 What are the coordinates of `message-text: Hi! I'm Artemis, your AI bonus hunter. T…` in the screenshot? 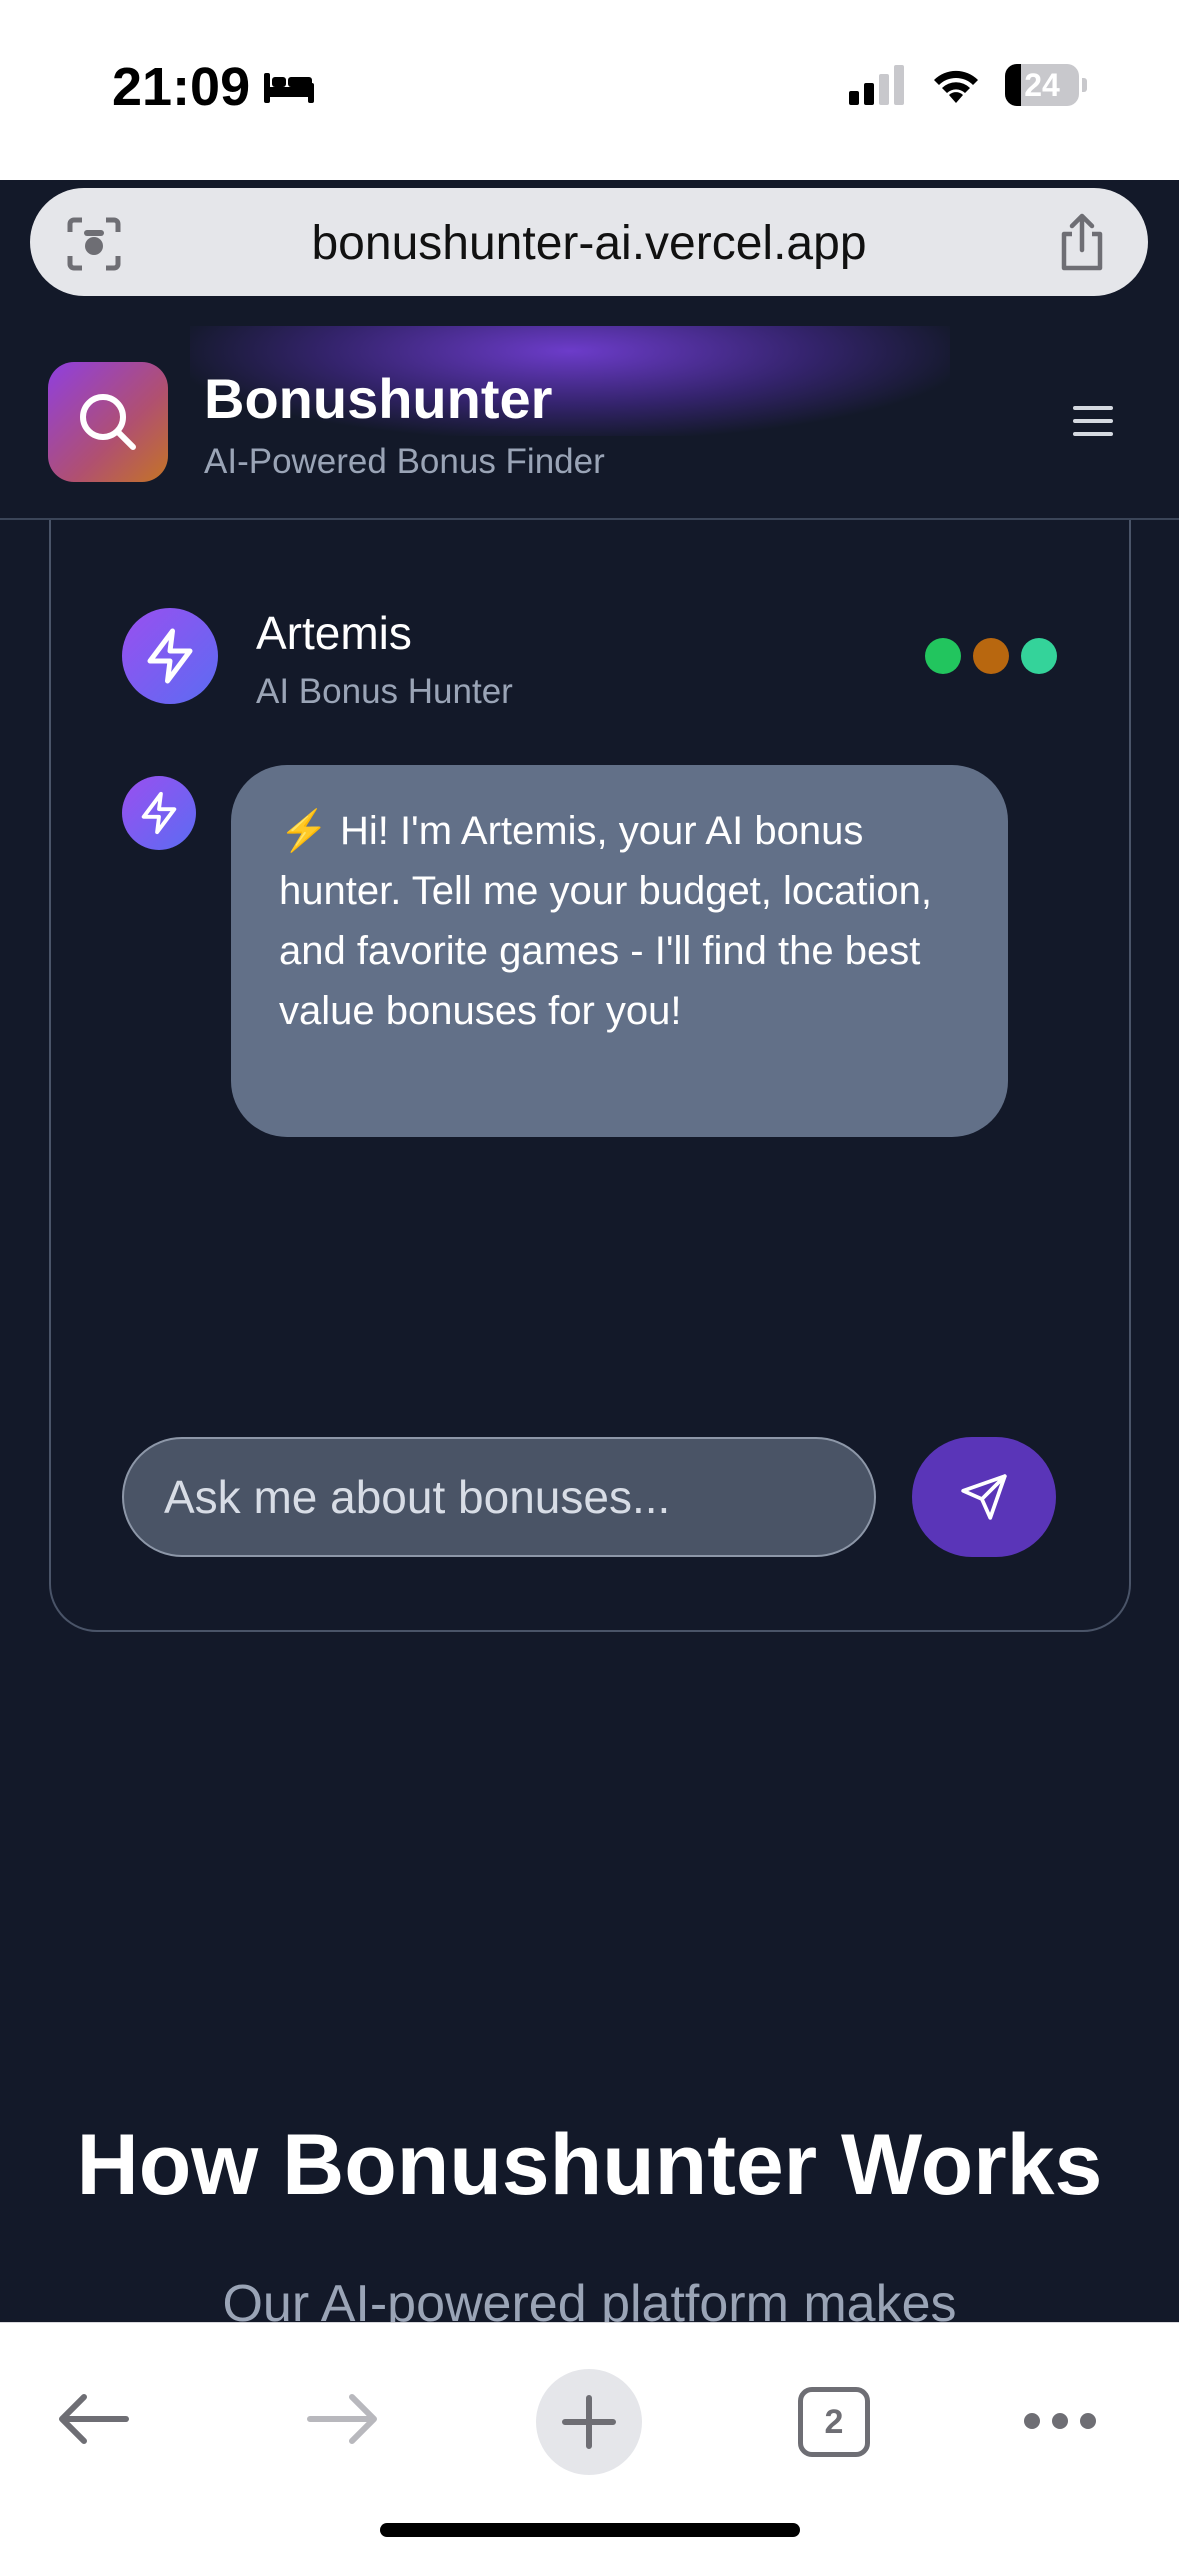 It's located at (606, 921).